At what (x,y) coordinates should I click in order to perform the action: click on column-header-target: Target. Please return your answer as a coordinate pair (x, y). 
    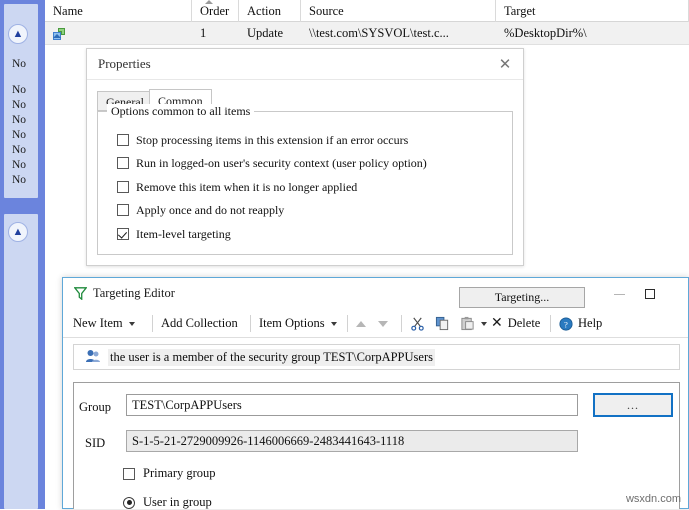
    Looking at the image, I should click on (592, 11).